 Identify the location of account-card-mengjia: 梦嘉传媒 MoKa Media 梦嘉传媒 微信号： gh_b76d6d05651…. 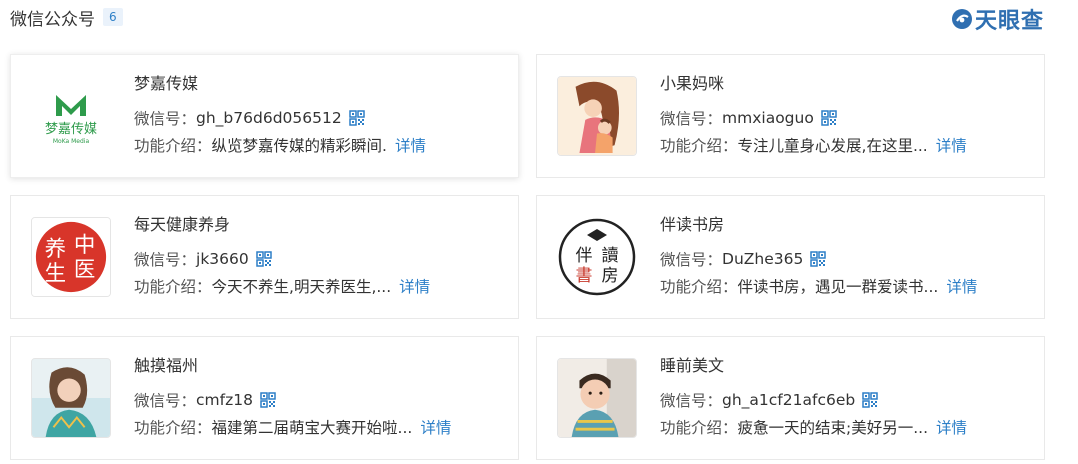
(264, 116).